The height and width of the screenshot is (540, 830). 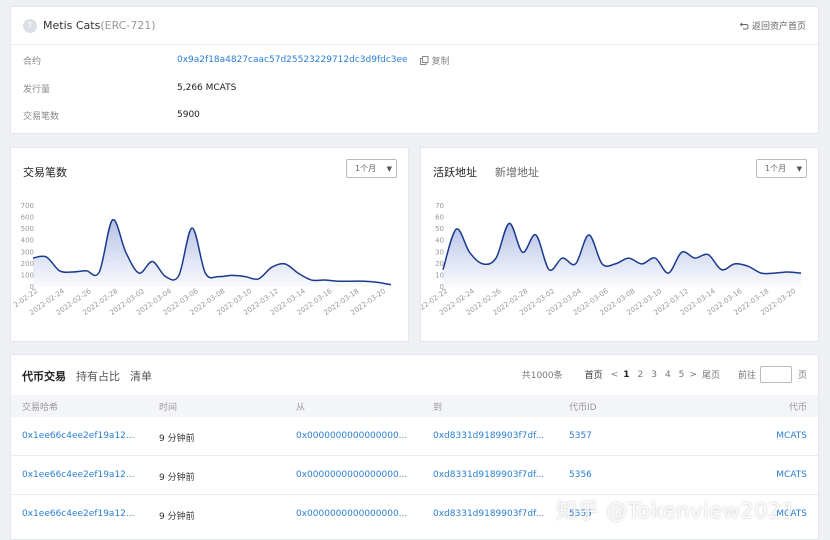 I want to click on next-page-button: >, so click(x=693, y=375).